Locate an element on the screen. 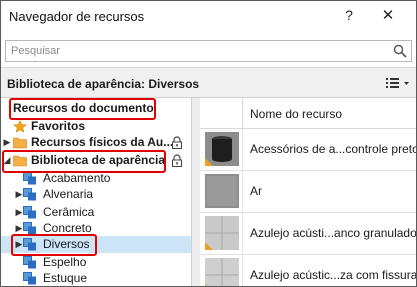  tree-item-acabamento: Acabamento is located at coordinates (96, 178).